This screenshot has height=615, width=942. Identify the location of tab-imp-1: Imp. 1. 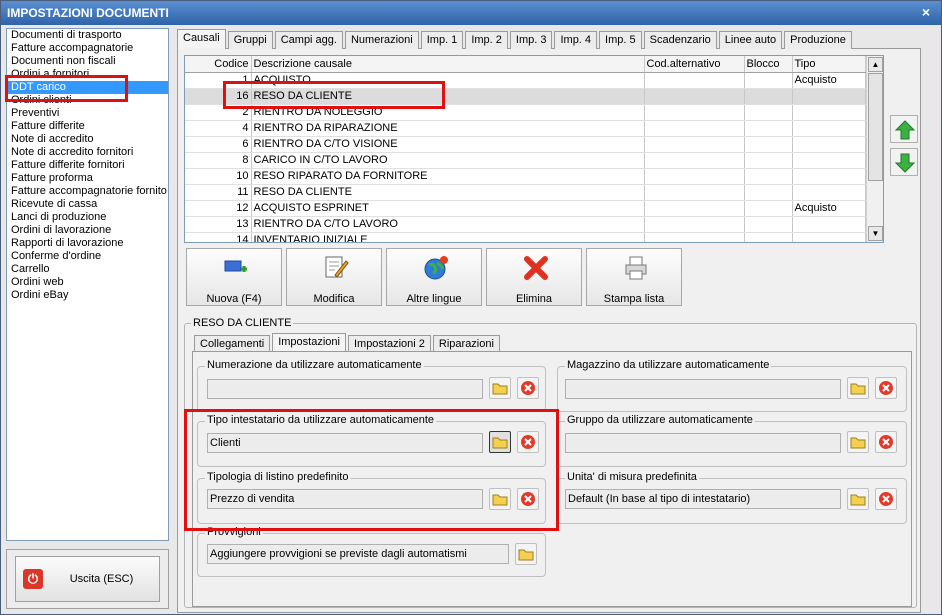
(442, 40).